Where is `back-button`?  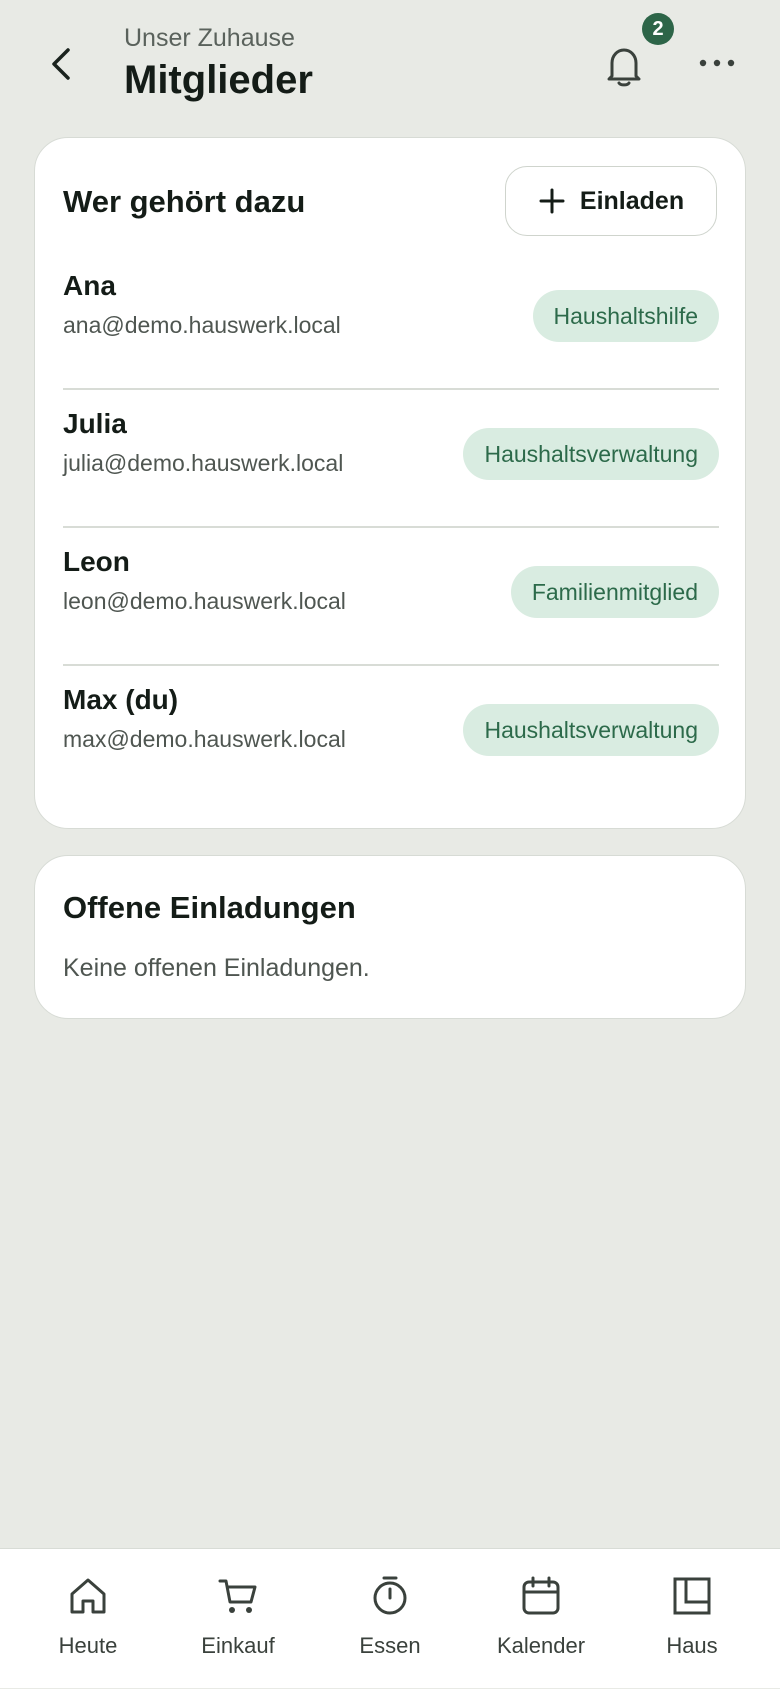 back-button is located at coordinates (61, 64).